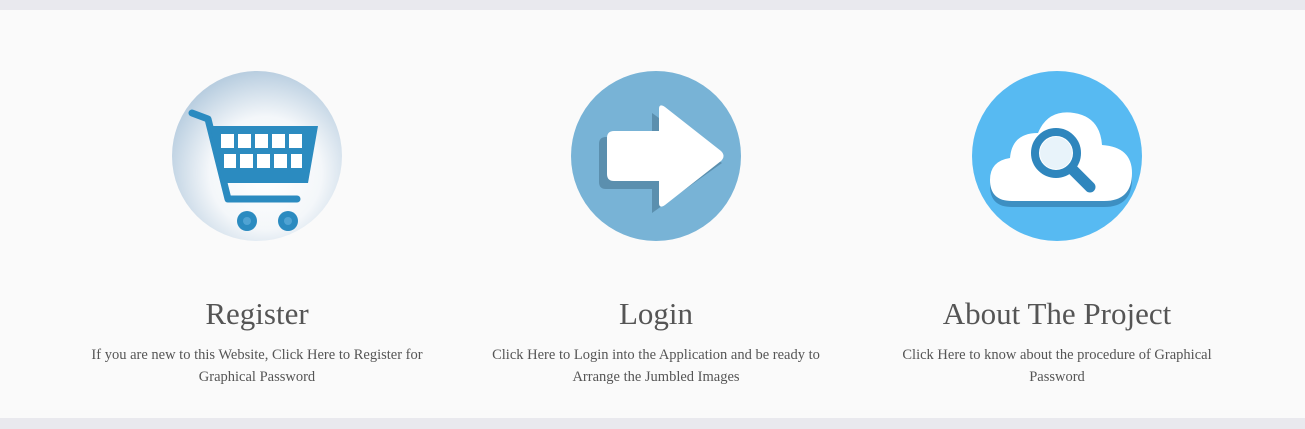  What do you see at coordinates (1057, 314) in the screenshot?
I see `about-title: About The Project` at bounding box center [1057, 314].